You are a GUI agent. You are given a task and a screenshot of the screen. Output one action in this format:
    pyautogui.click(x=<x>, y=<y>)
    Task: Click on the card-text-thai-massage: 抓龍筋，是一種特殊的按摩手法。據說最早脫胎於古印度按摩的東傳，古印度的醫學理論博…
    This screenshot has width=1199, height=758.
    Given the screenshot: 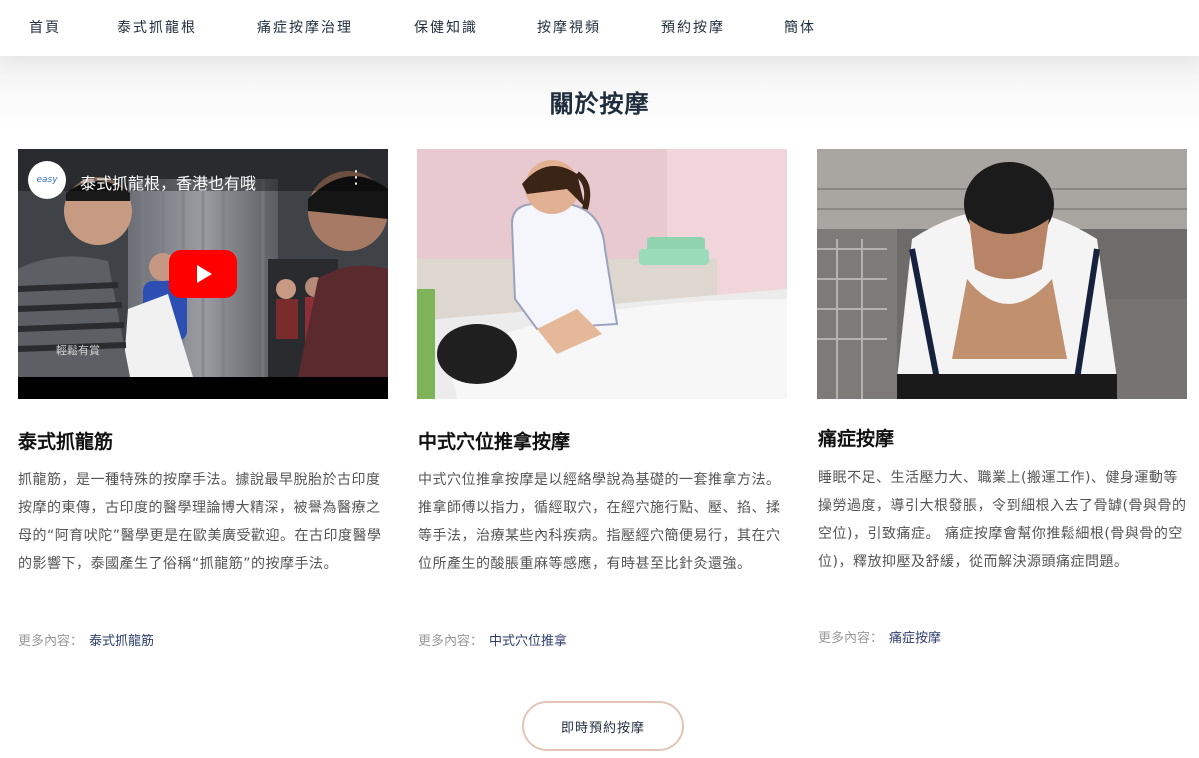 What is the action you would take?
    pyautogui.click(x=200, y=522)
    